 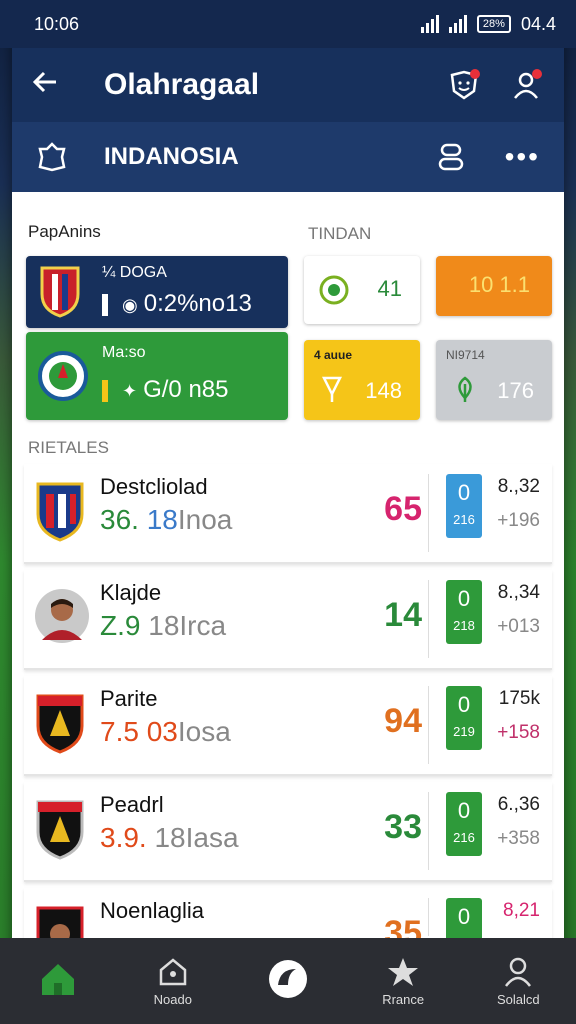 I want to click on stadium-icon, so click(x=173, y=971).